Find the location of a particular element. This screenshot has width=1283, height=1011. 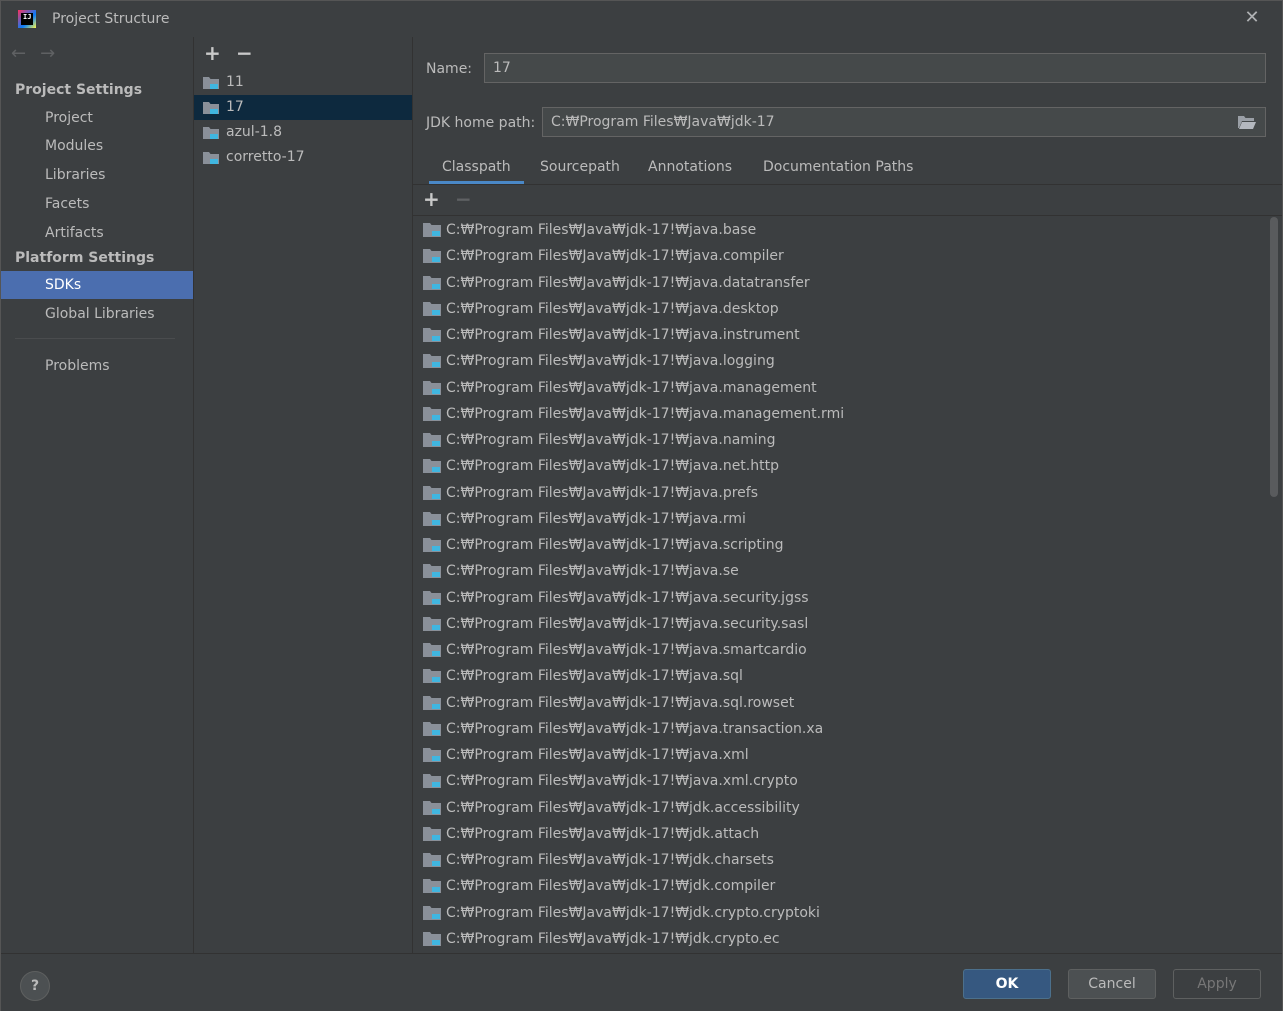

list-item: C:₩Program Files₩Java₩jdk-17!₩java.rmi is located at coordinates (840, 519).